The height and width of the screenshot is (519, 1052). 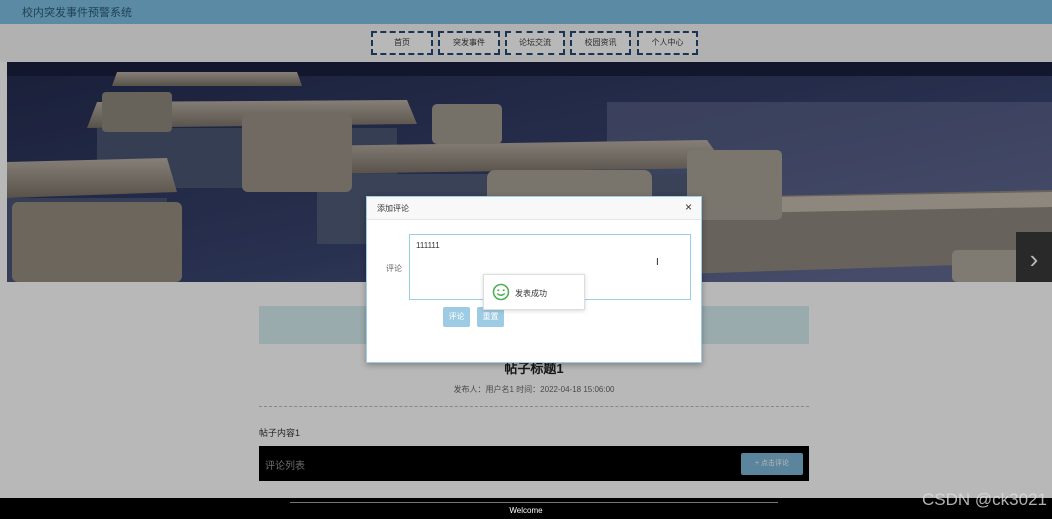 I want to click on dialog-title: 添加评论, so click(x=393, y=208).